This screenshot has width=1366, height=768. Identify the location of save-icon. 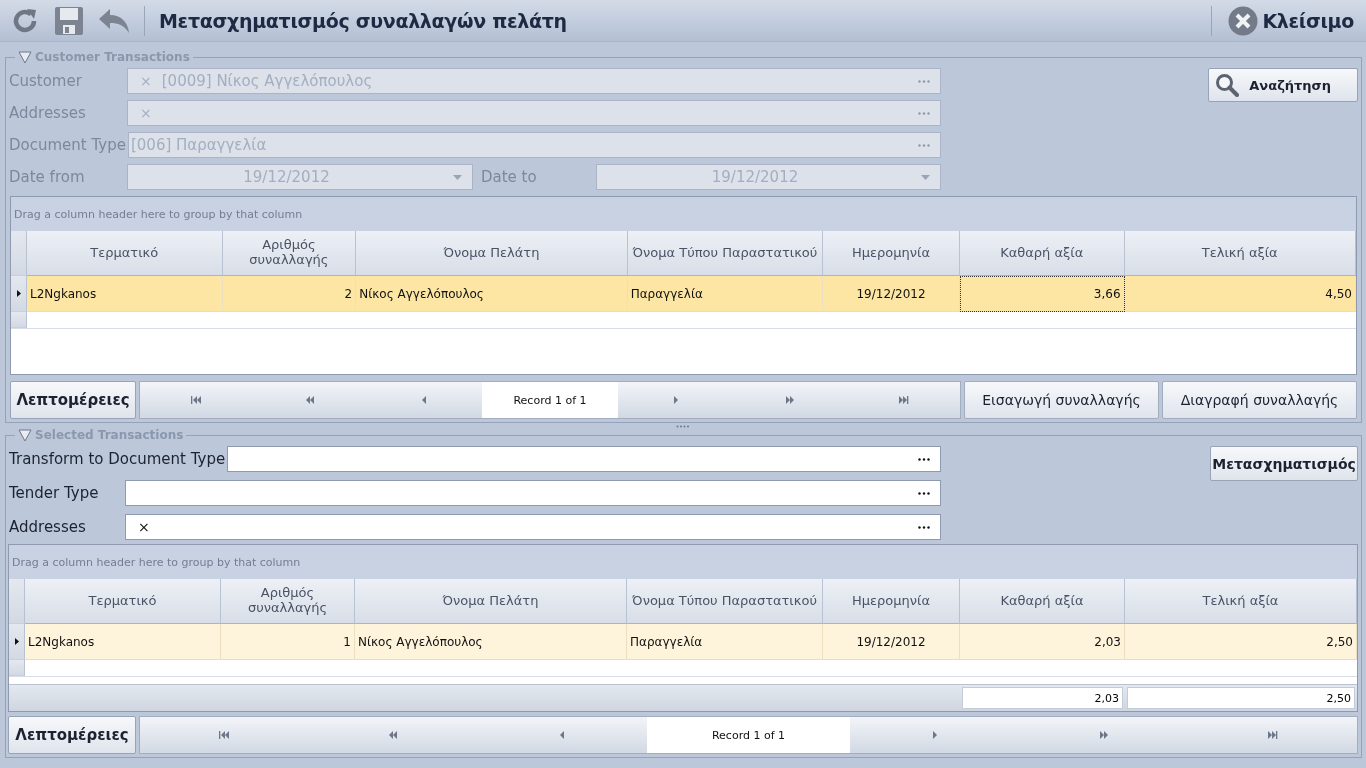
(69, 20).